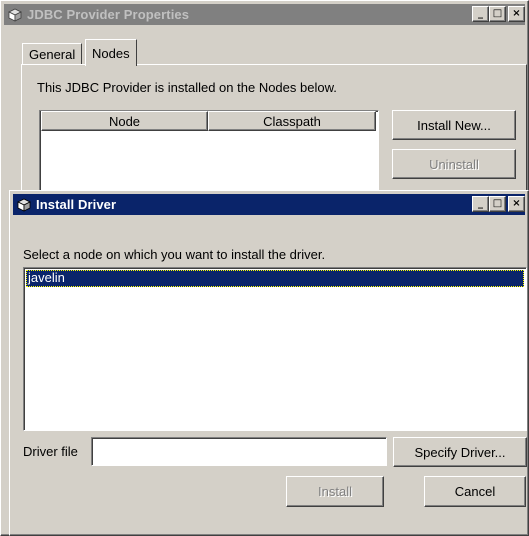  I want to click on list-item-javelin: javelin, so click(275, 278).